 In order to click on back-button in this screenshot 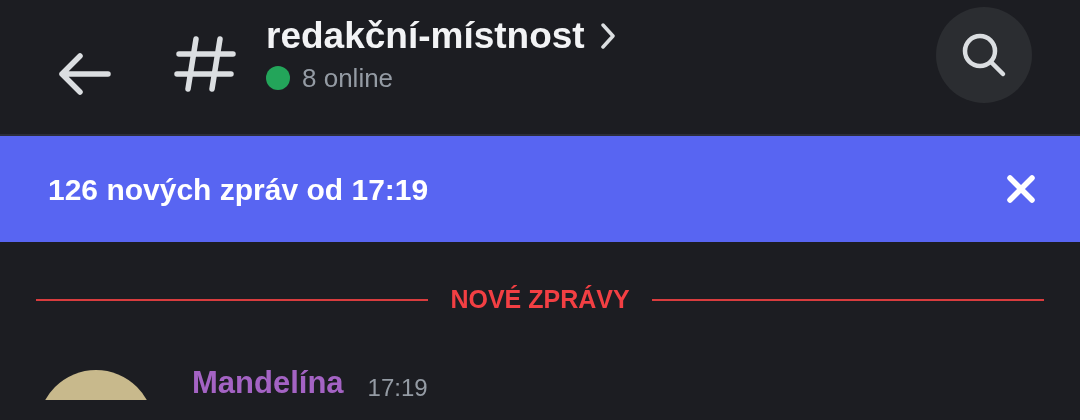, I will do `click(84, 74)`.